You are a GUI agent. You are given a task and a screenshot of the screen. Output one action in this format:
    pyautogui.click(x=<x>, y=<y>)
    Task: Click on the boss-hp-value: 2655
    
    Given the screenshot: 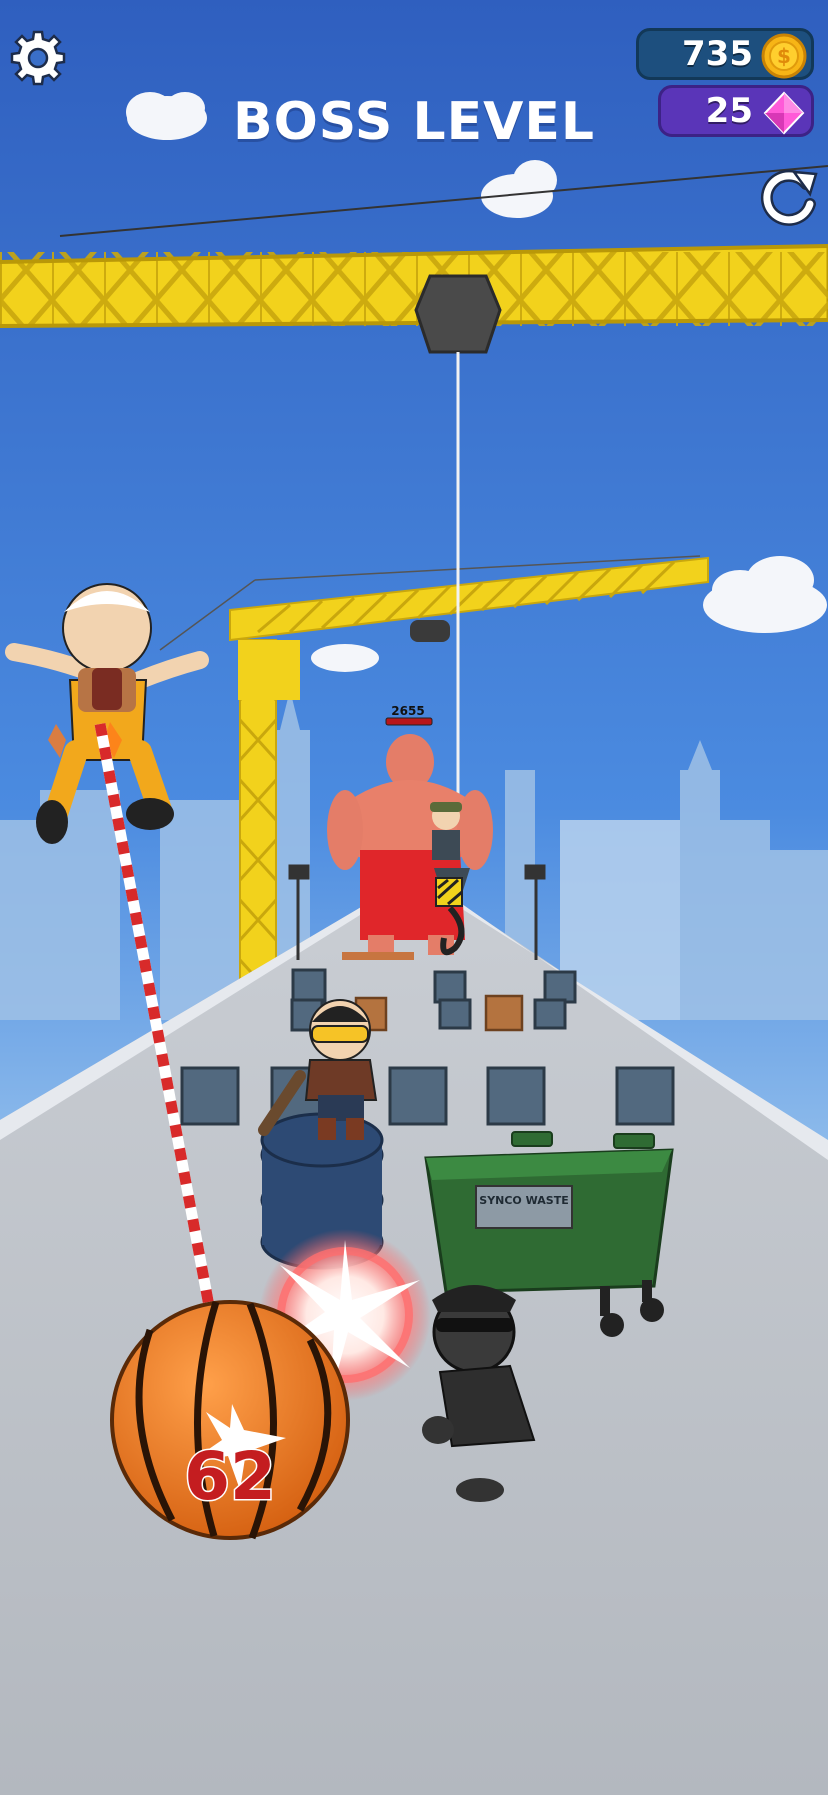 What is the action you would take?
    pyautogui.click(x=408, y=711)
    